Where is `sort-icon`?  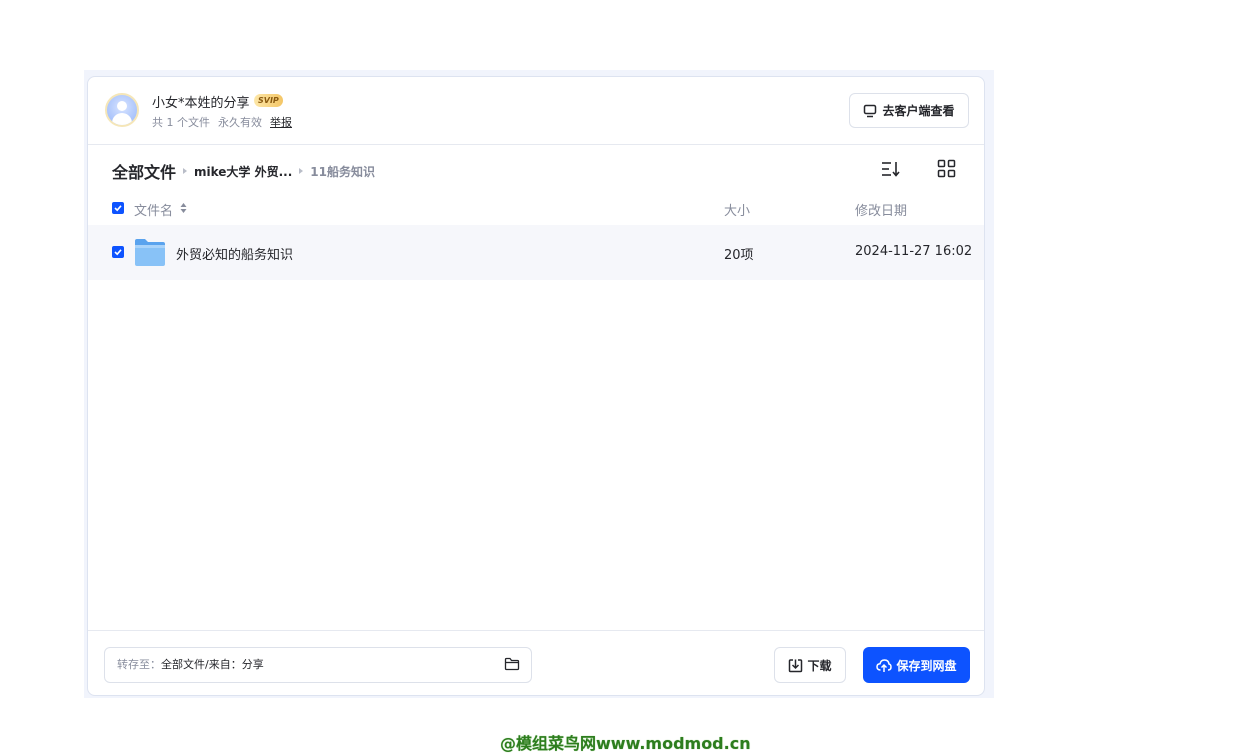 sort-icon is located at coordinates (891, 169).